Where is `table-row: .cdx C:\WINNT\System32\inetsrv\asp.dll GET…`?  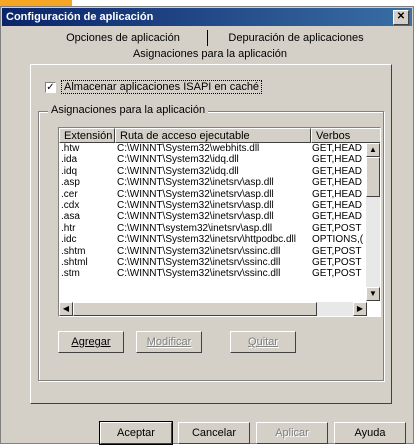 table-row: .cdx C:\WINNT\System32\inetsrv\asp.dll GET… is located at coordinates (213, 205).